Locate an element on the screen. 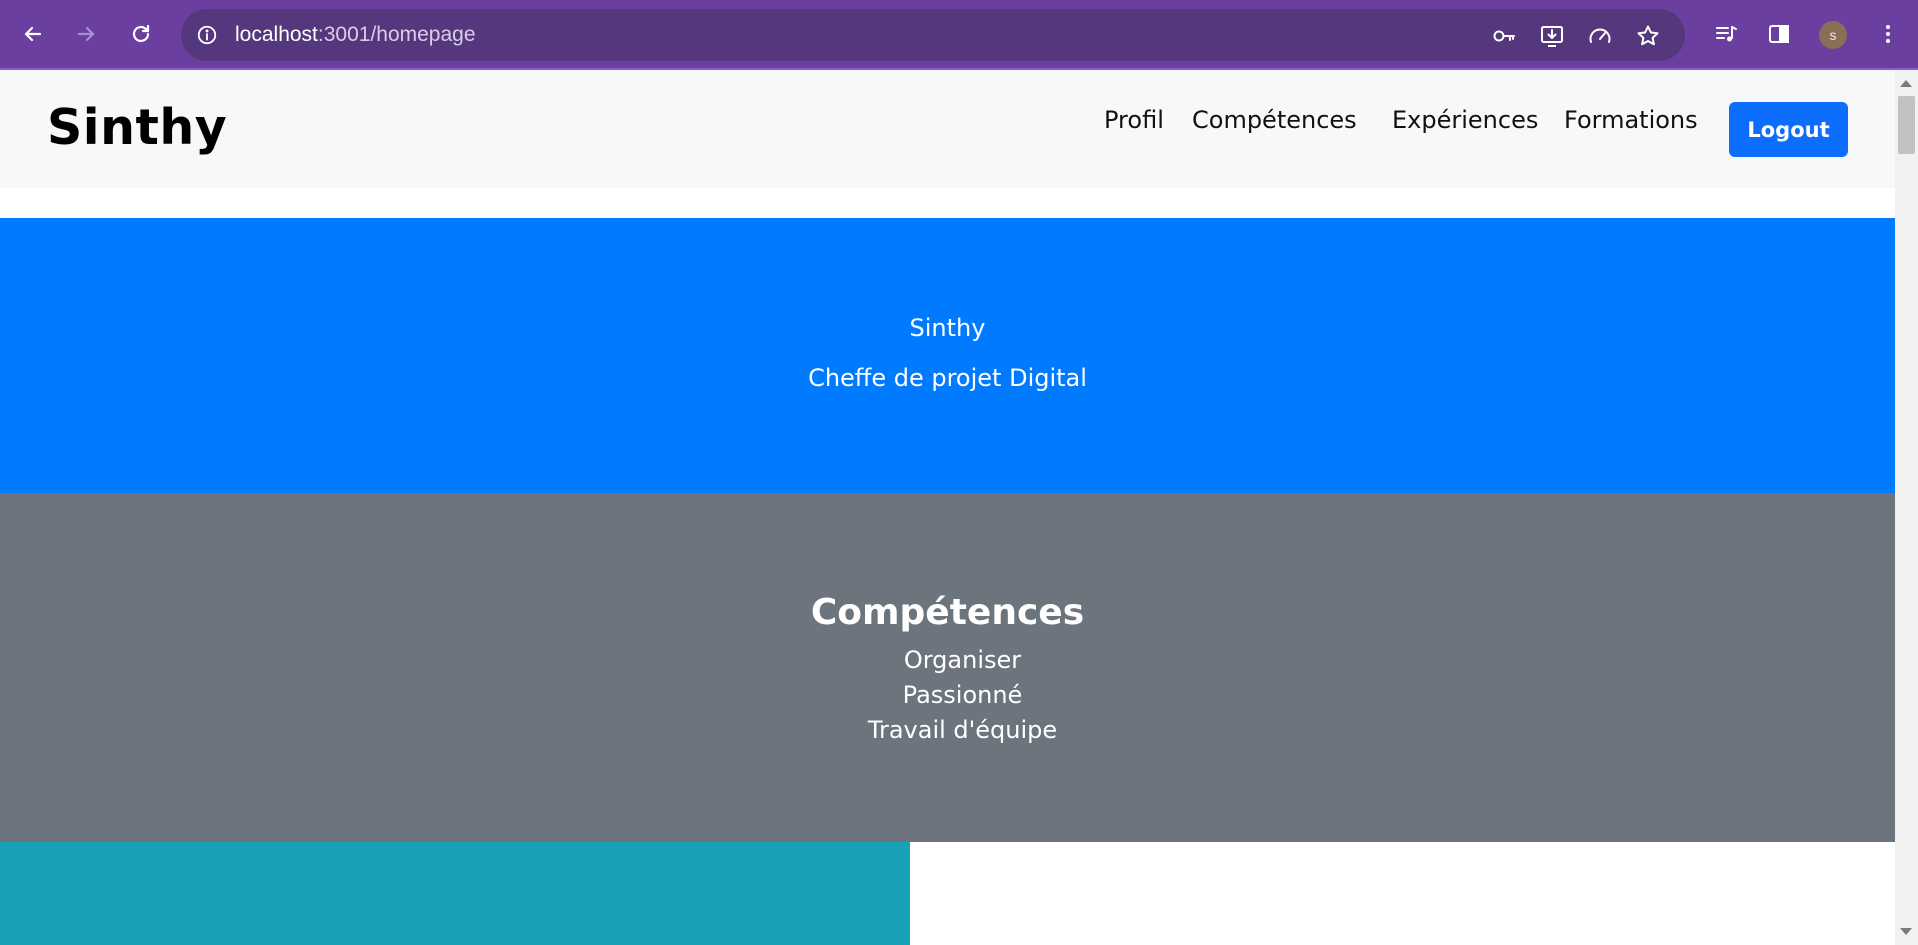 The height and width of the screenshot is (945, 1918). scroll-down-icon is located at coordinates (1906, 931).